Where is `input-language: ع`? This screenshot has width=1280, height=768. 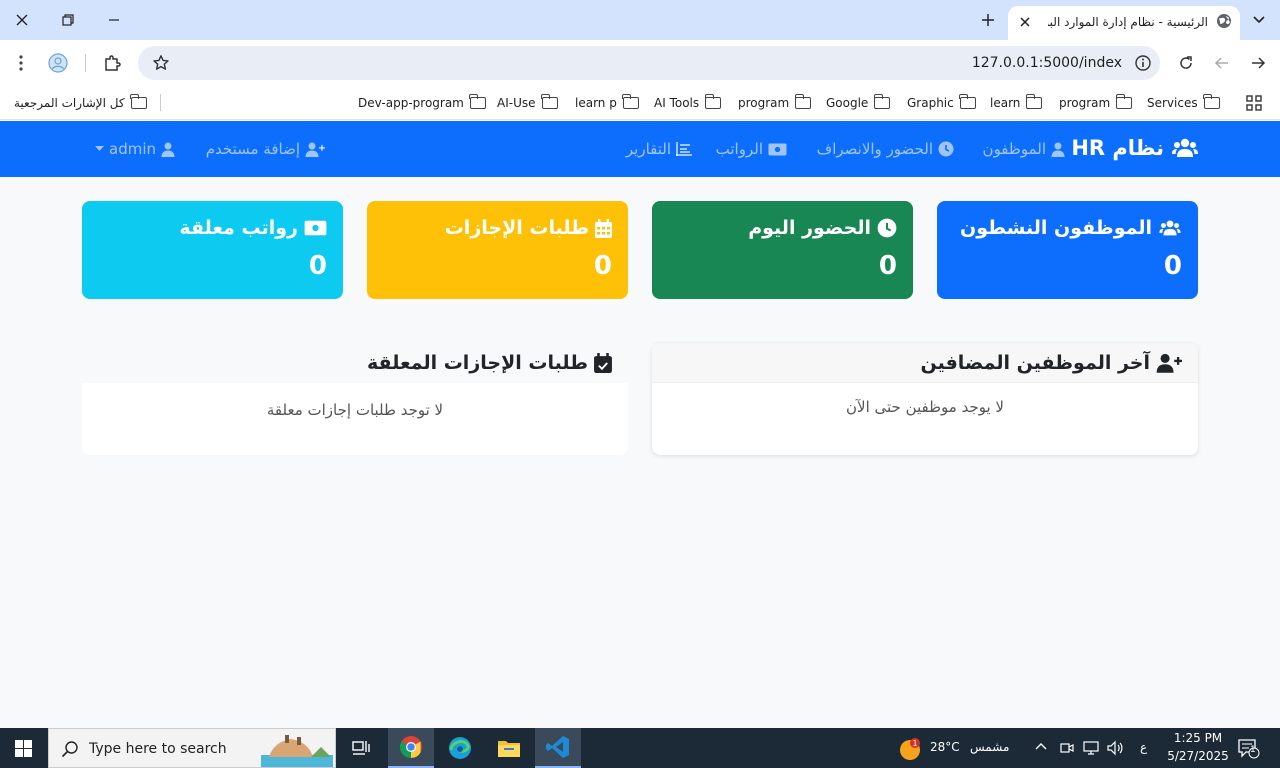 input-language: ع is located at coordinates (1143, 747).